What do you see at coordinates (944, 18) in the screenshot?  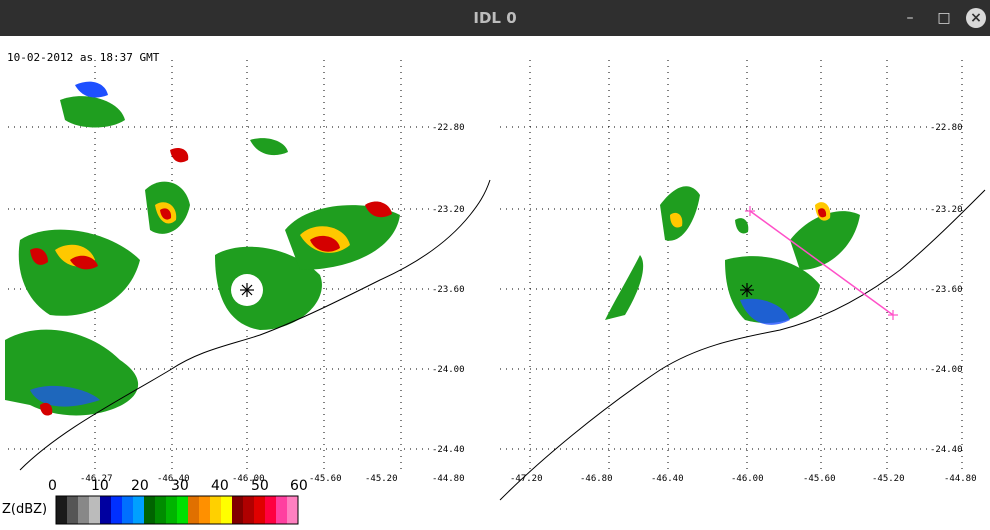 I see `maximize-icon: □` at bounding box center [944, 18].